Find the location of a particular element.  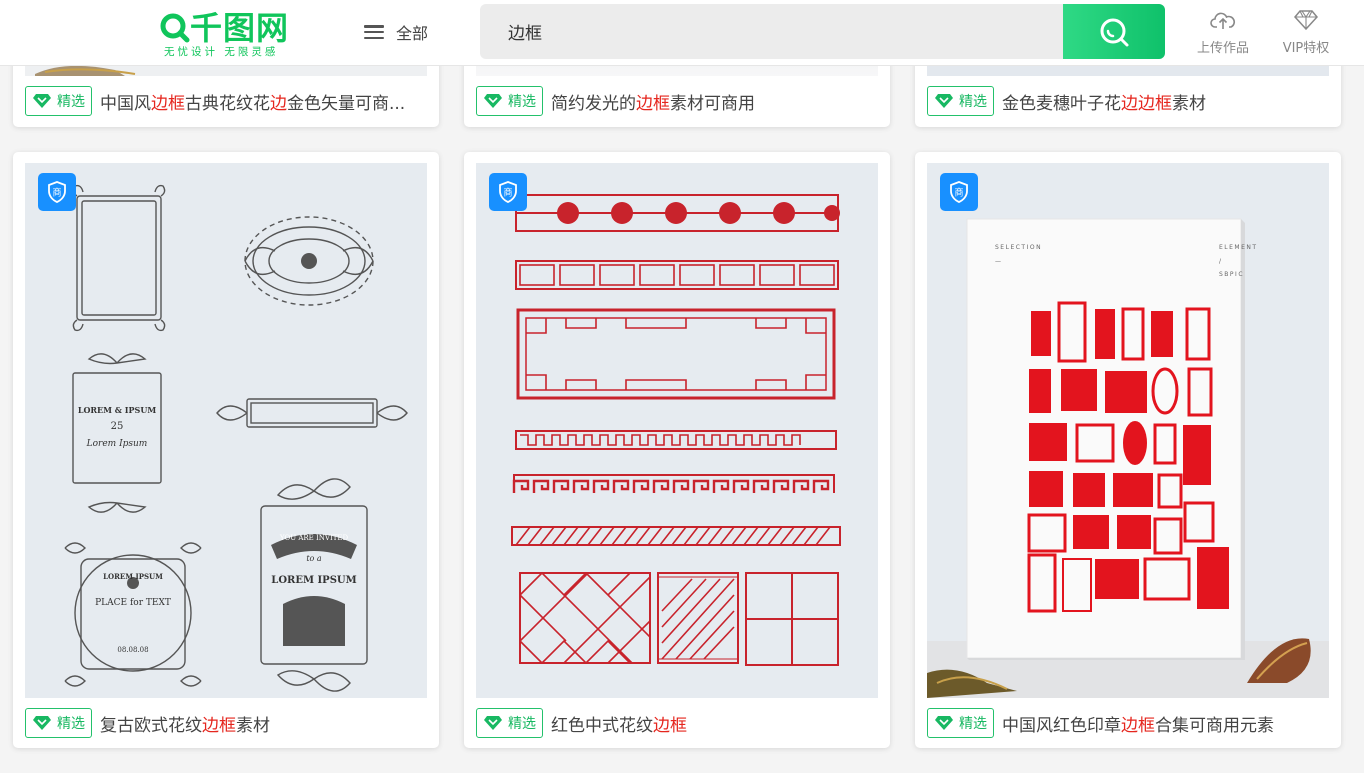

thumb-text: PLACE for TEXT is located at coordinates (133, 603).